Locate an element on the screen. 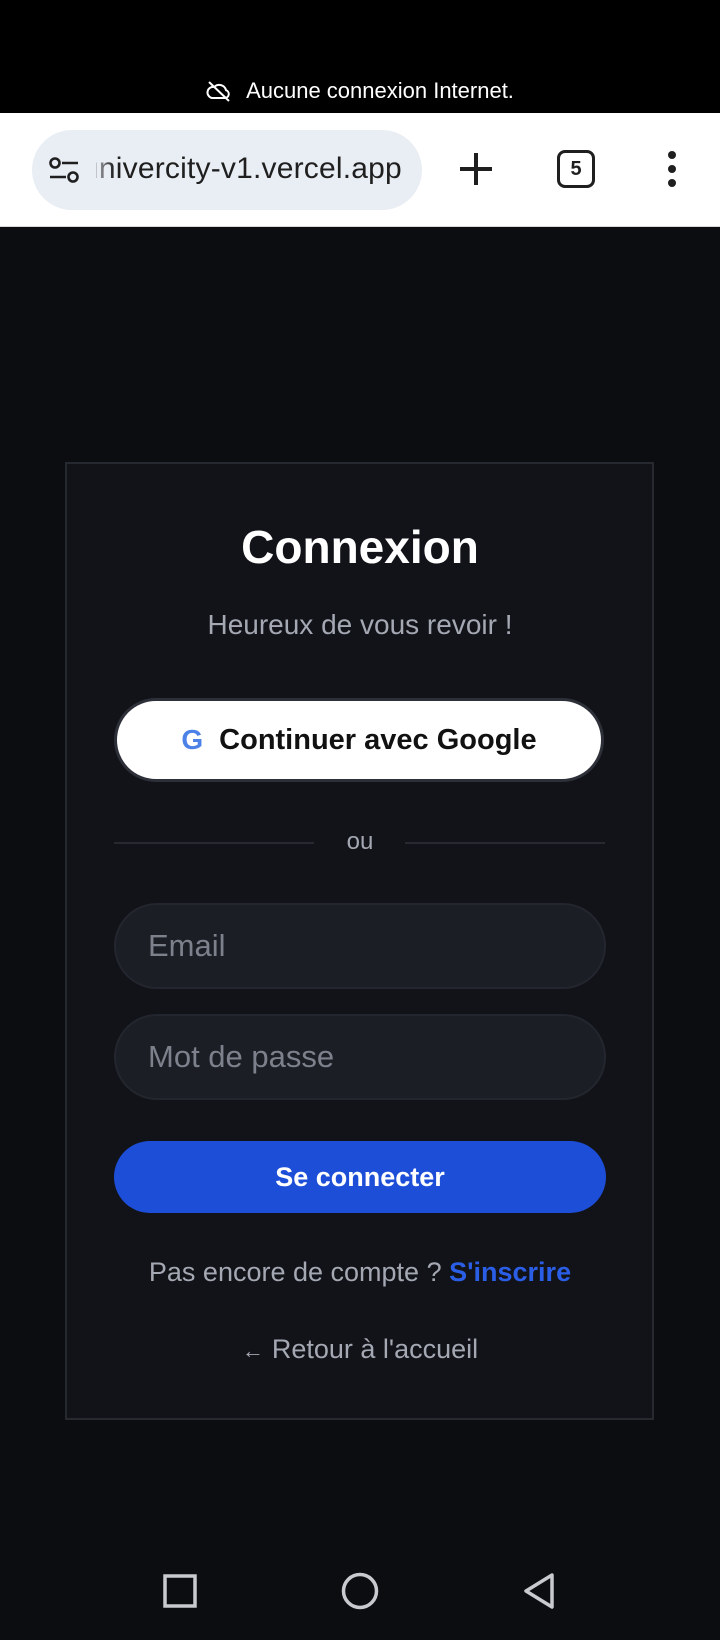  tabs-icon: 5 is located at coordinates (576, 169).